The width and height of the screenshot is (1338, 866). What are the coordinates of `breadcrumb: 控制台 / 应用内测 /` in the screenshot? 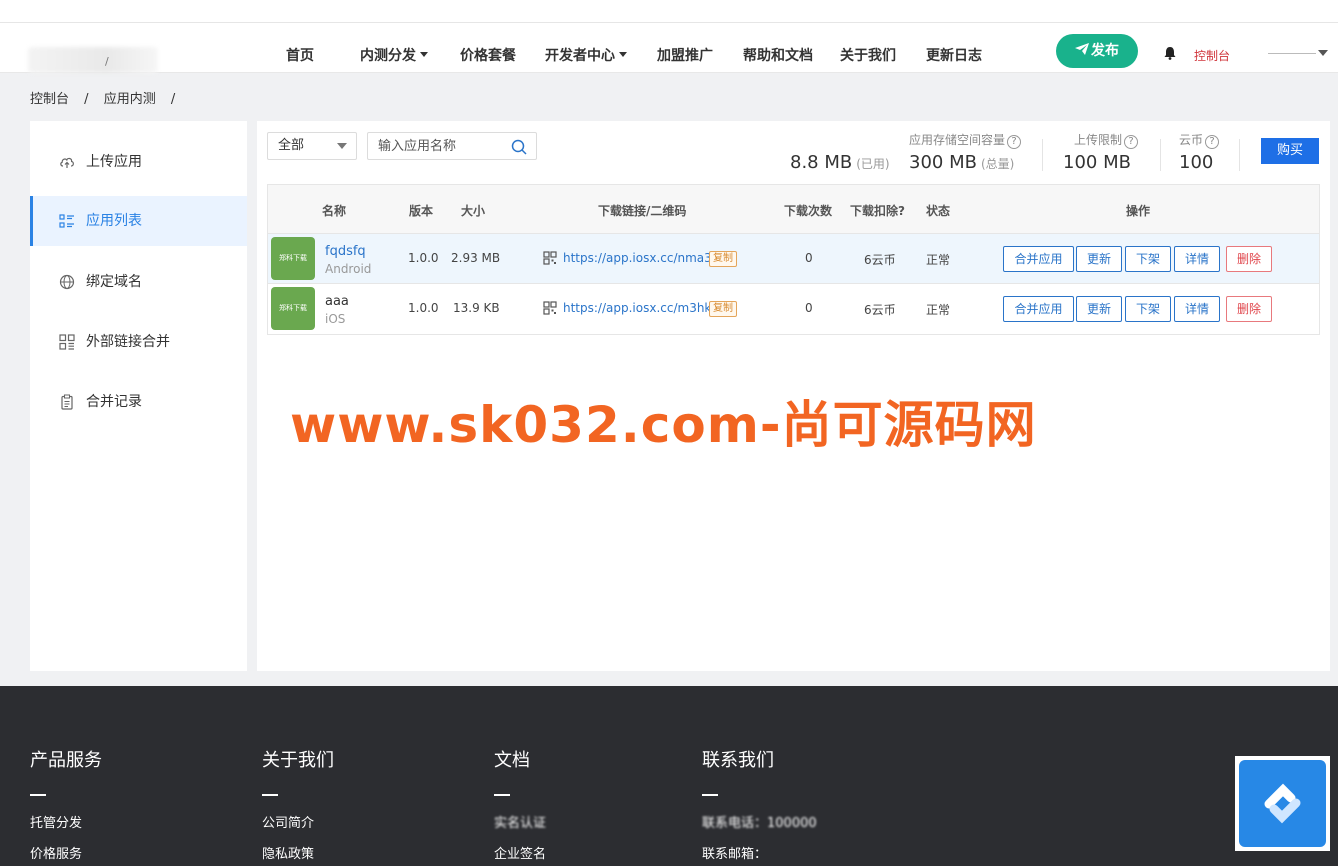 It's located at (108, 97).